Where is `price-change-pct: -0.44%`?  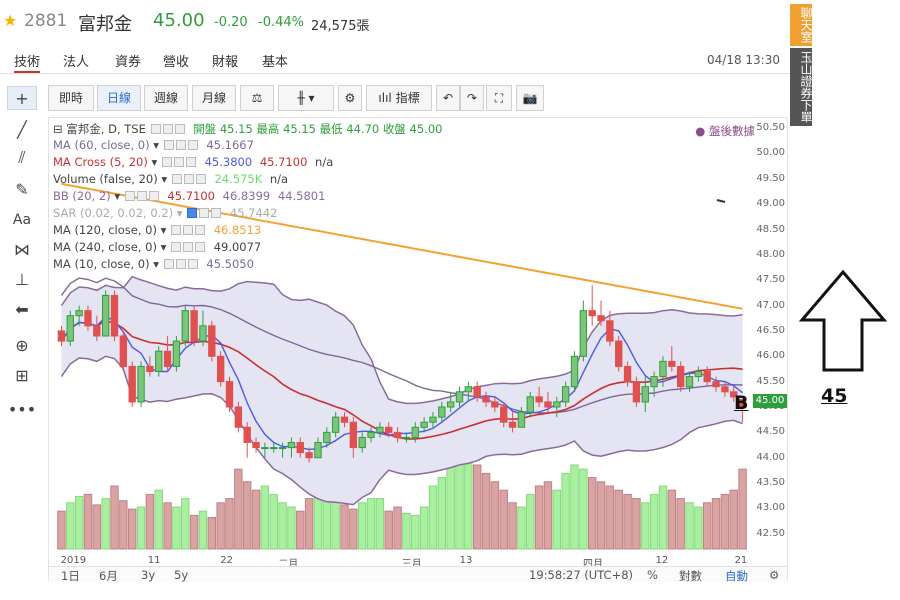
price-change-pct: -0.44% is located at coordinates (281, 22).